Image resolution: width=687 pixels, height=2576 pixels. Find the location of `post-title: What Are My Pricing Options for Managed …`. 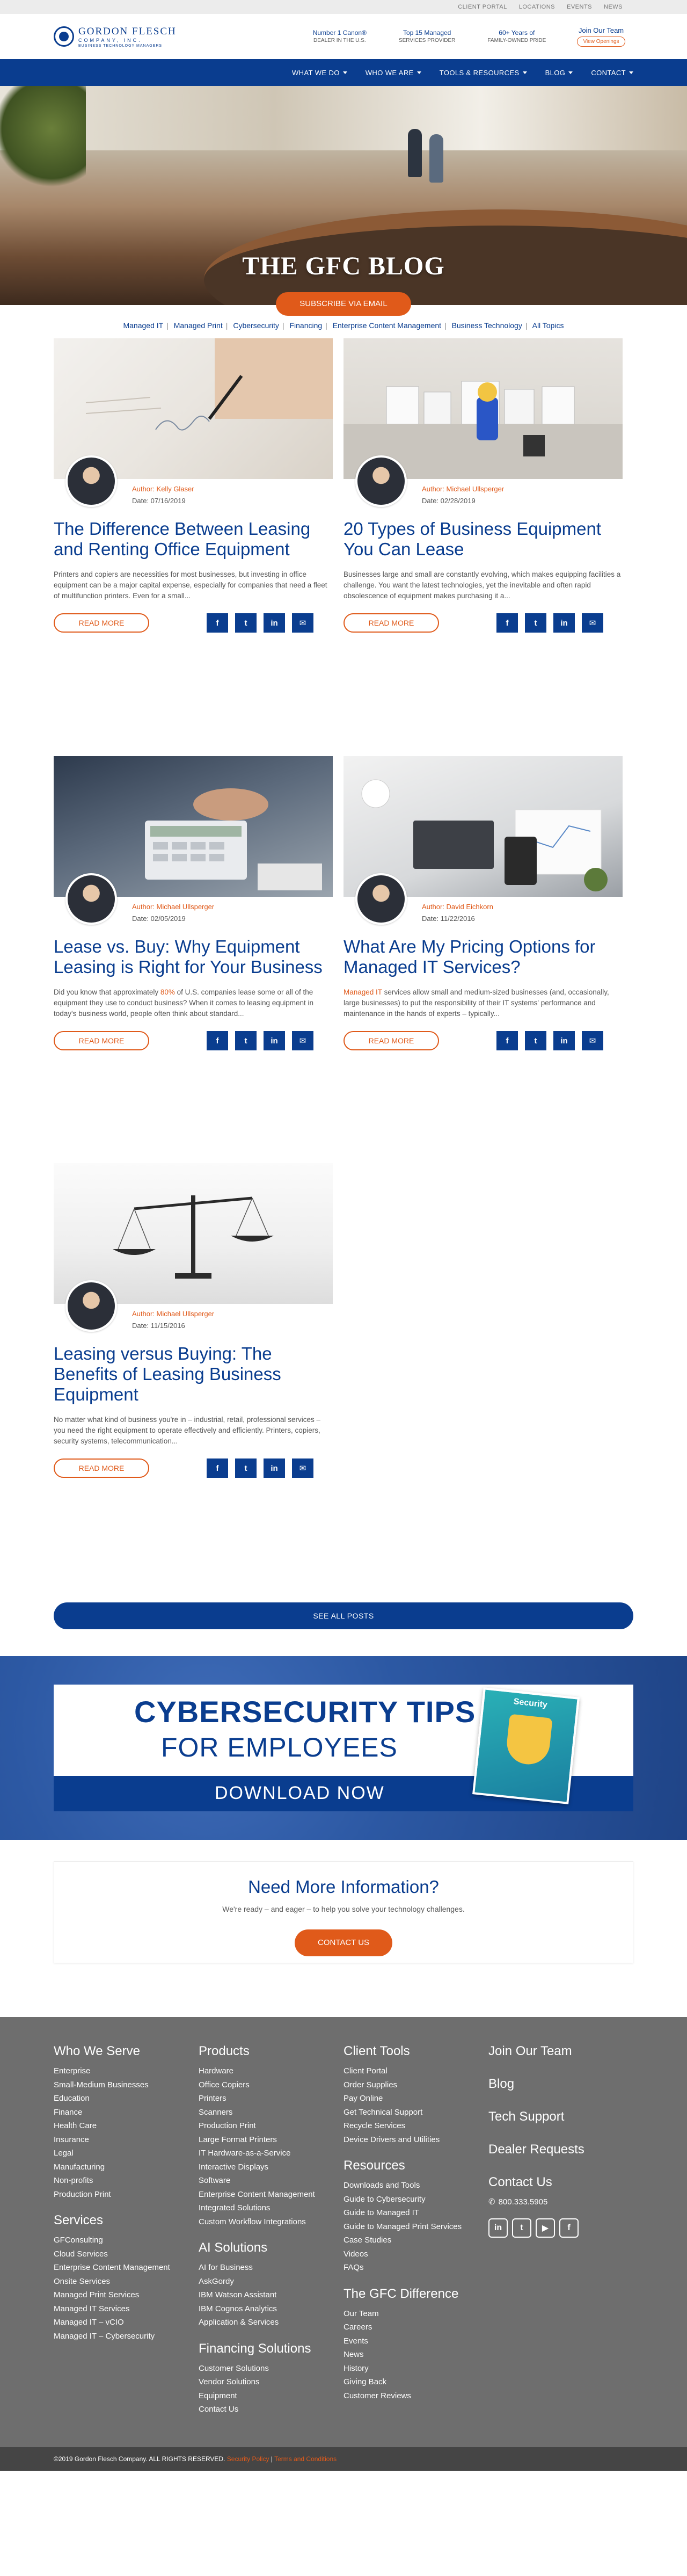

post-title: What Are My Pricing Options for Managed … is located at coordinates (483, 957).